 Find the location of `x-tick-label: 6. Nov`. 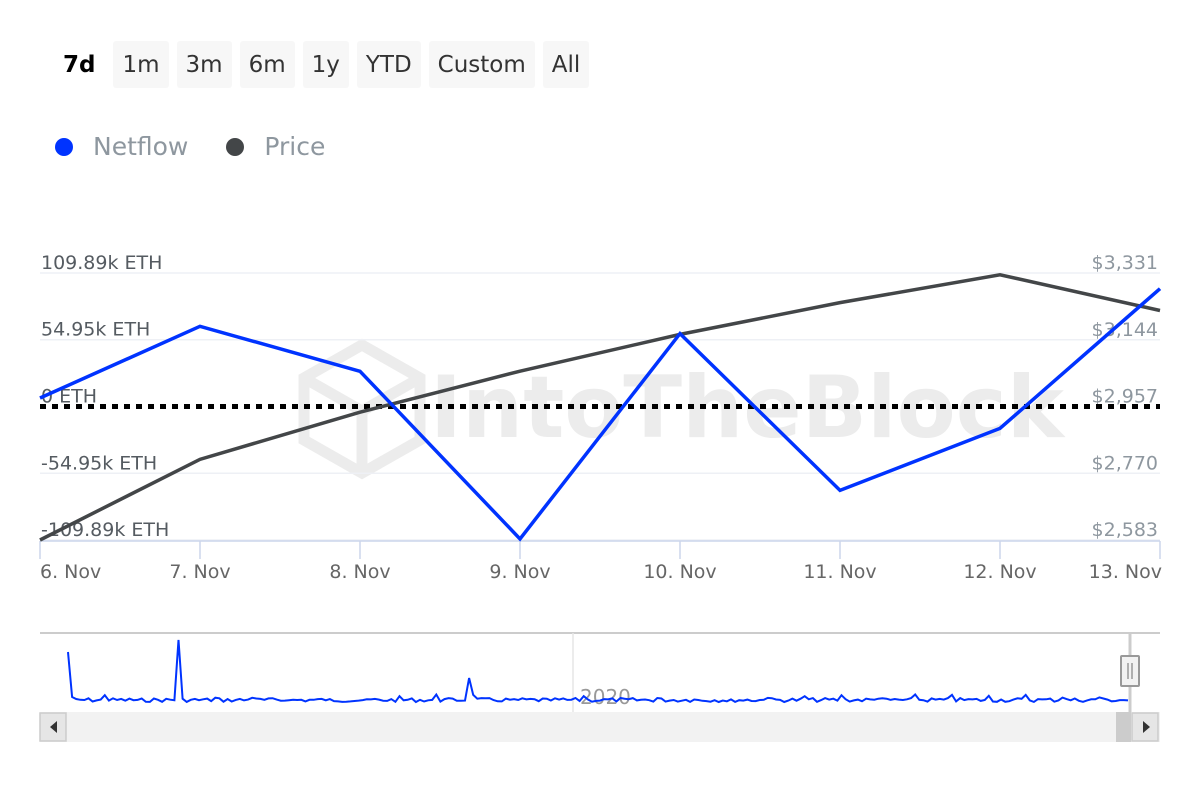

x-tick-label: 6. Nov is located at coordinates (70, 572).